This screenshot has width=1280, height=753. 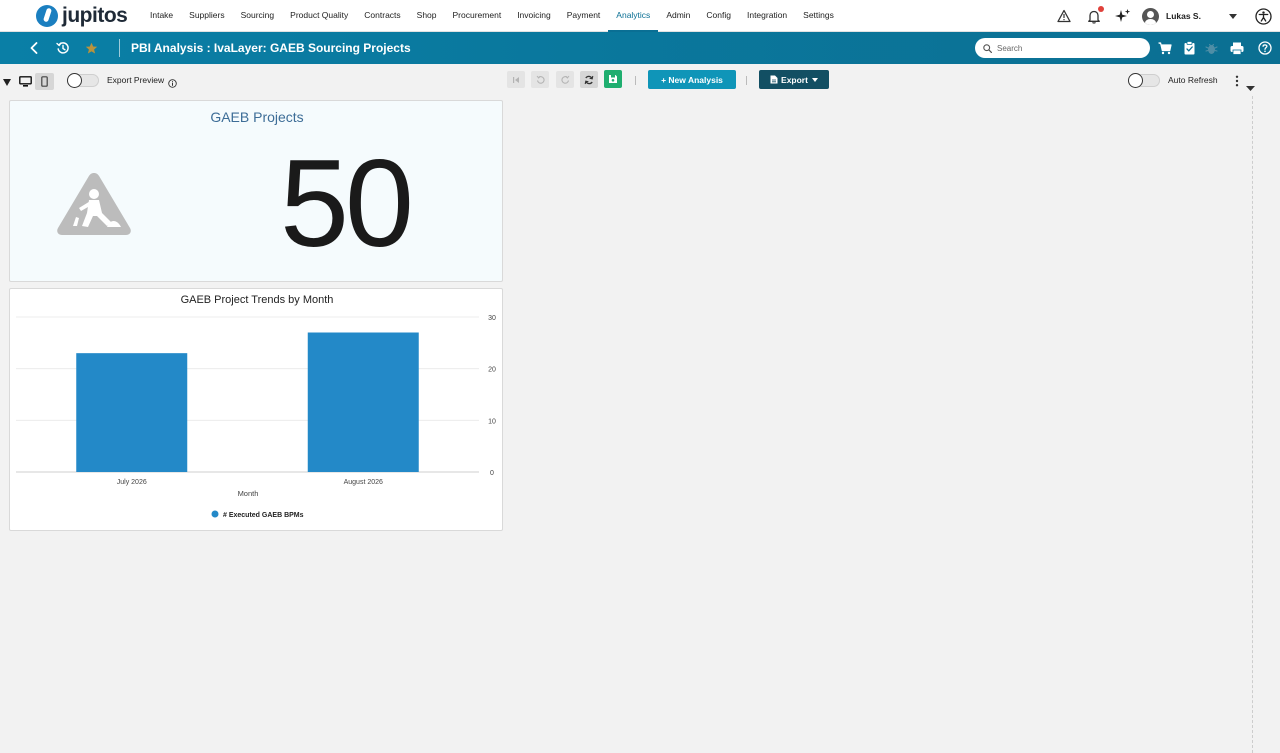 What do you see at coordinates (7, 82) in the screenshot?
I see `collapse-caret-icon` at bounding box center [7, 82].